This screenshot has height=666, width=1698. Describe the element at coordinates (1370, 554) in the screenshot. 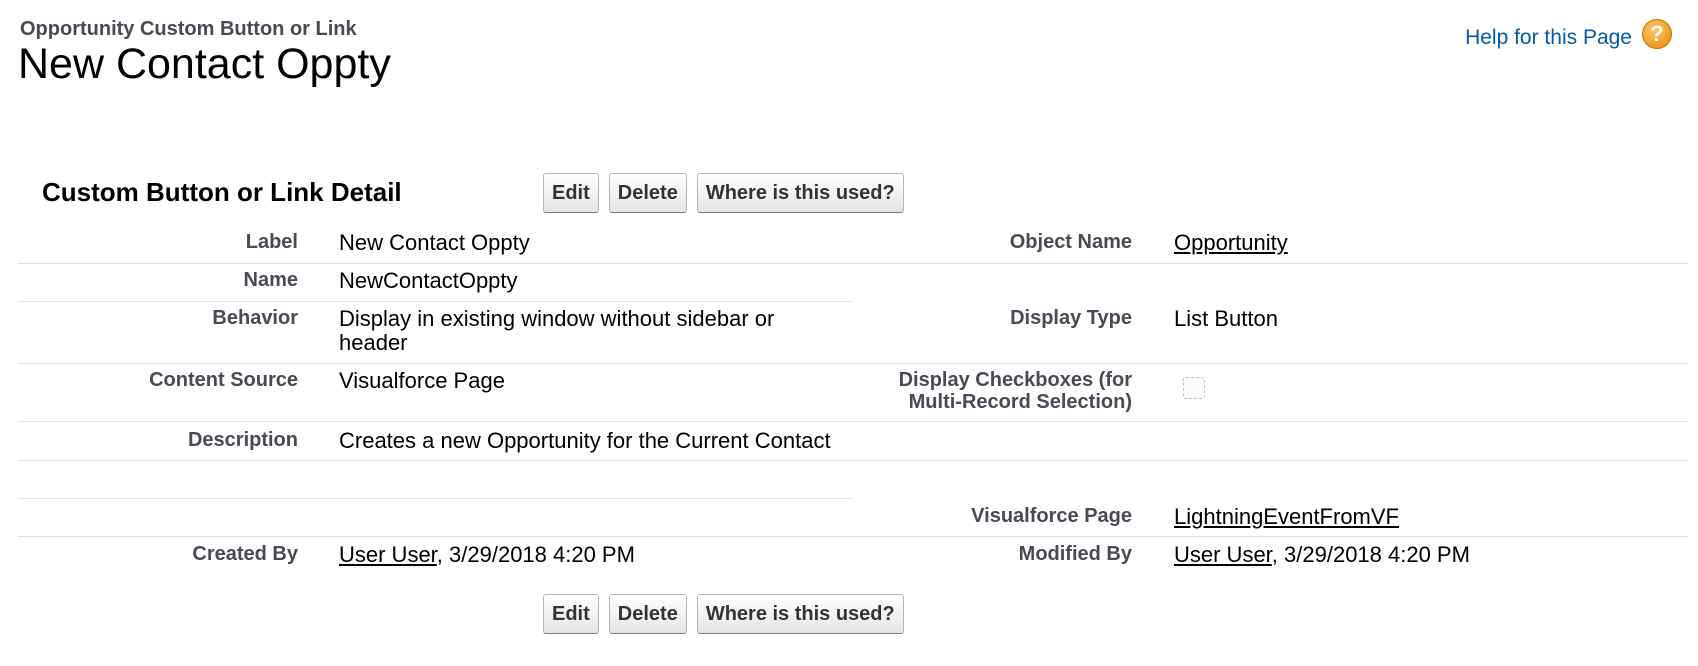

I see `modified-by-date: , 3/29/2018 4:20 PM` at that location.